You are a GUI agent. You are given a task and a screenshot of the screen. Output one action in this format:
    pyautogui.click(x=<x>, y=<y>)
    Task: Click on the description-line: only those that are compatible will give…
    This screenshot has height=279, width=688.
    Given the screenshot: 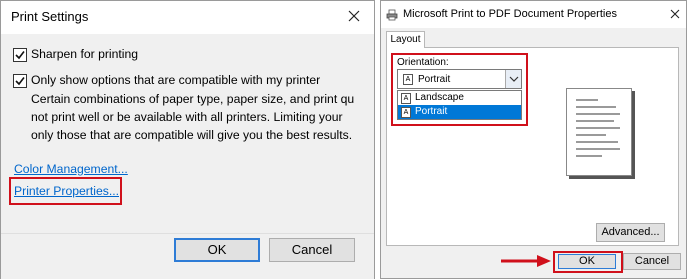 What is the action you would take?
    pyautogui.click(x=192, y=135)
    